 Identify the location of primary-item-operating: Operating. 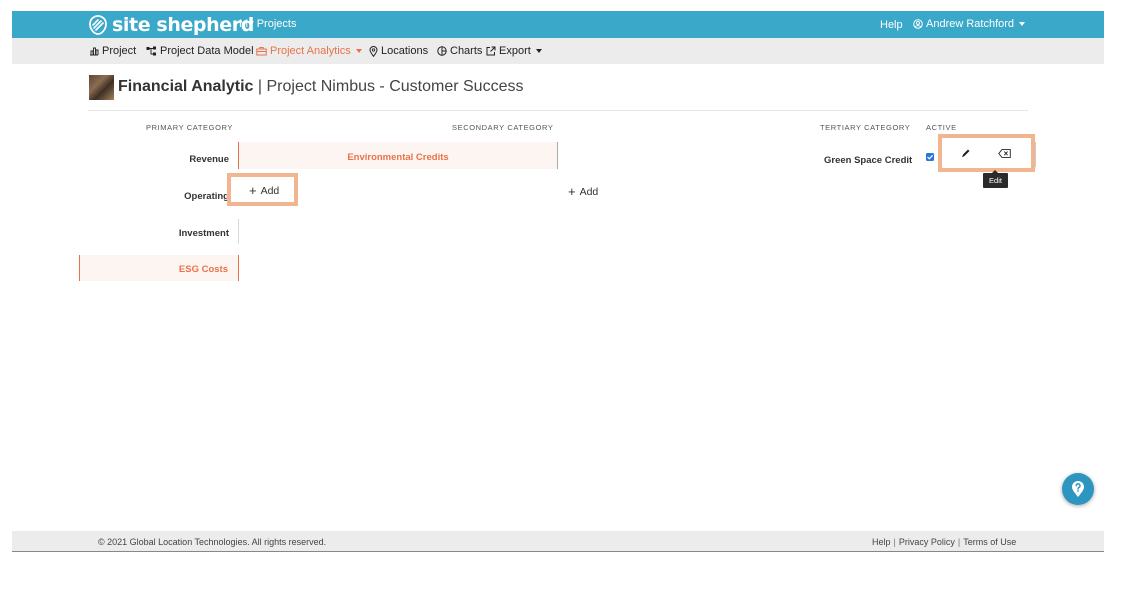
(185, 196).